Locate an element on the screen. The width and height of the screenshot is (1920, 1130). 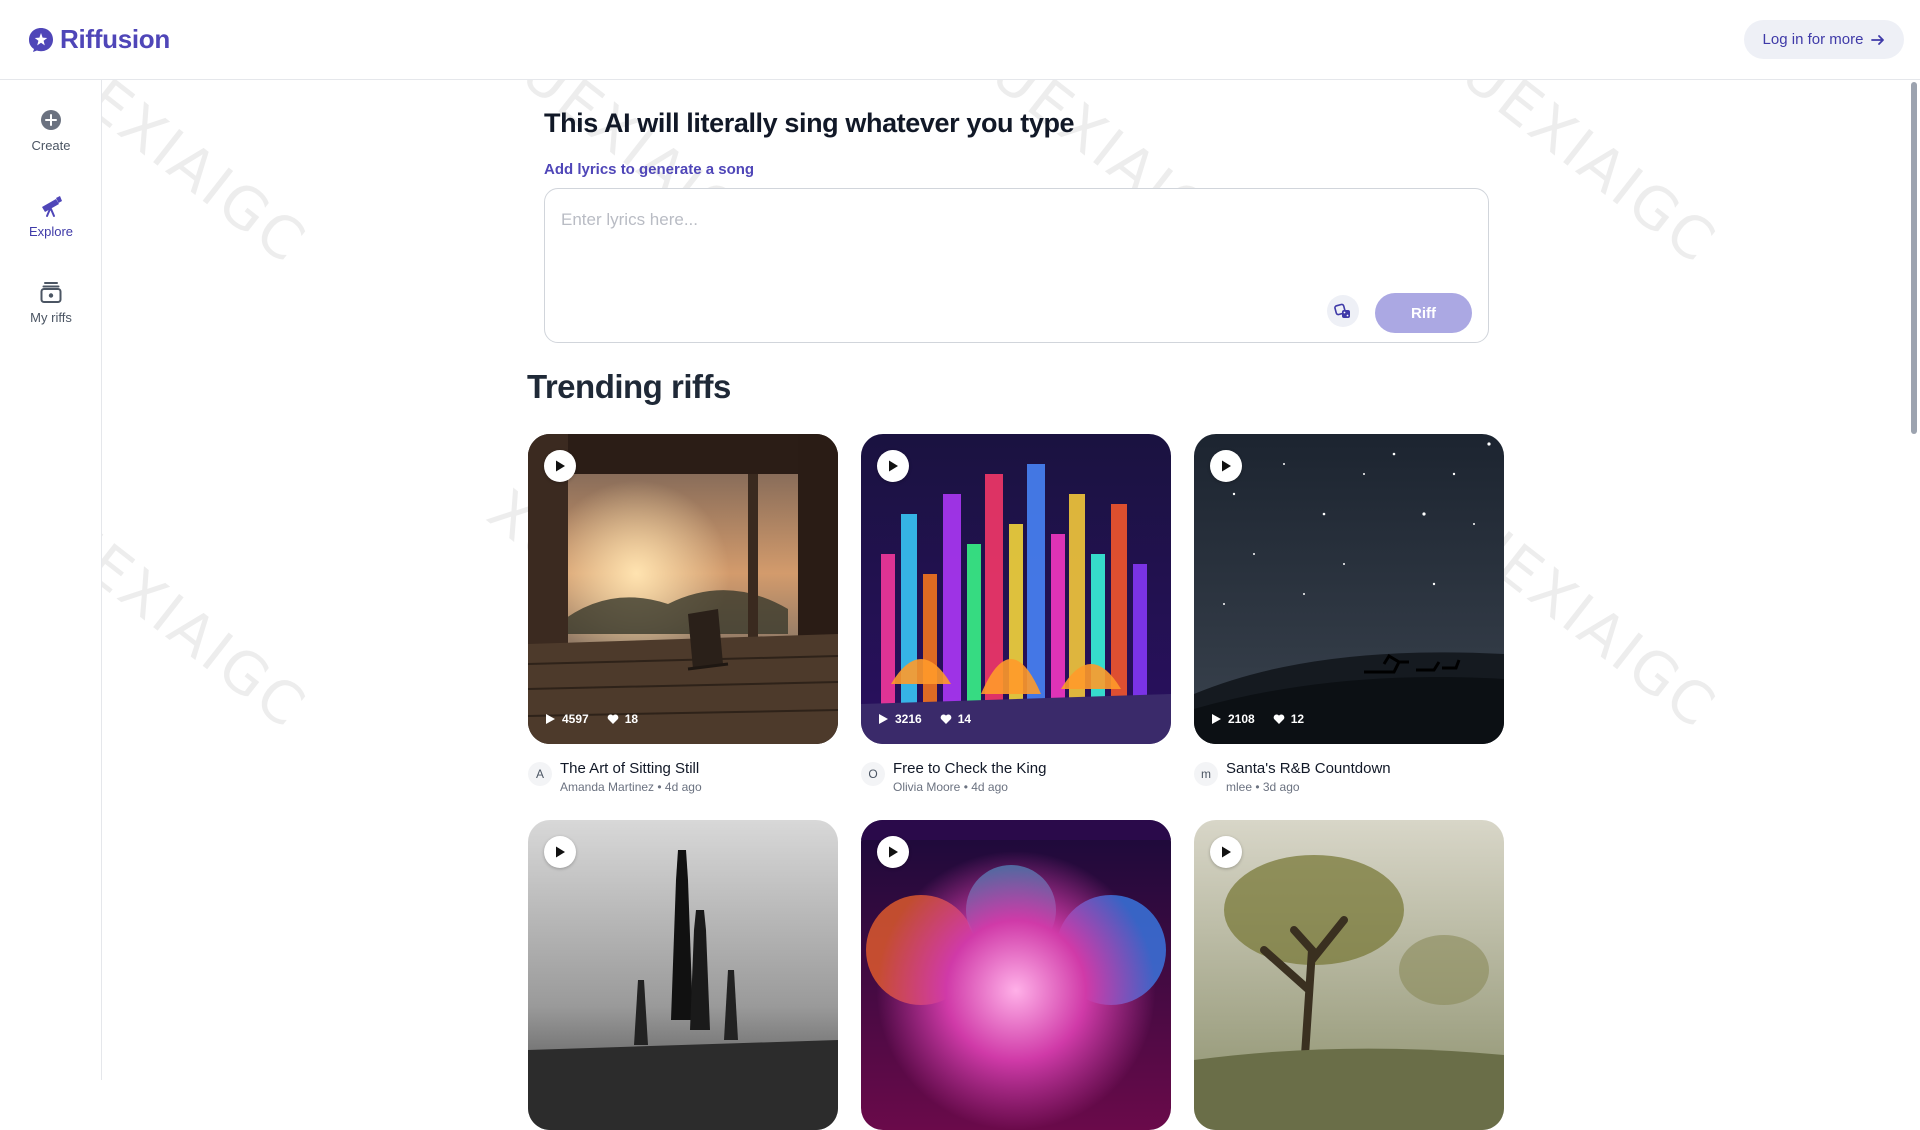
like-count: 12 is located at coordinates (1297, 719).